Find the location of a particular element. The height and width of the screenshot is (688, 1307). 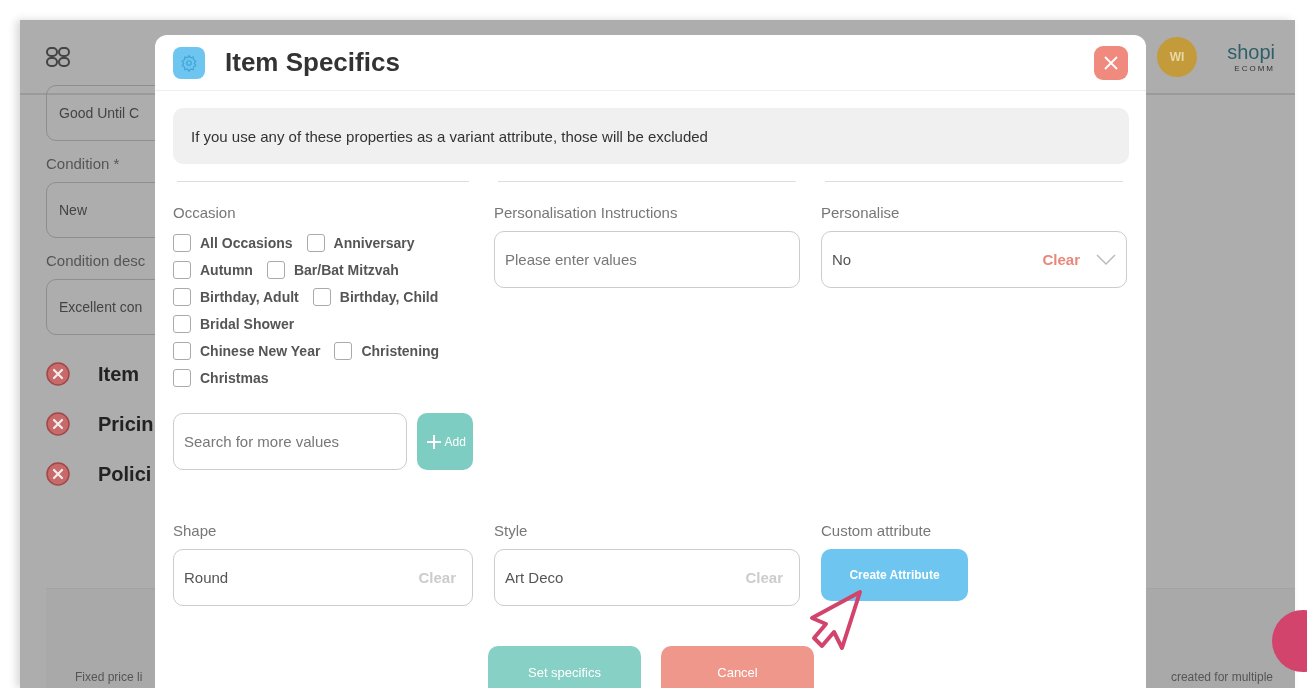

footer-text: created for multiple is located at coordinates (1221, 677).